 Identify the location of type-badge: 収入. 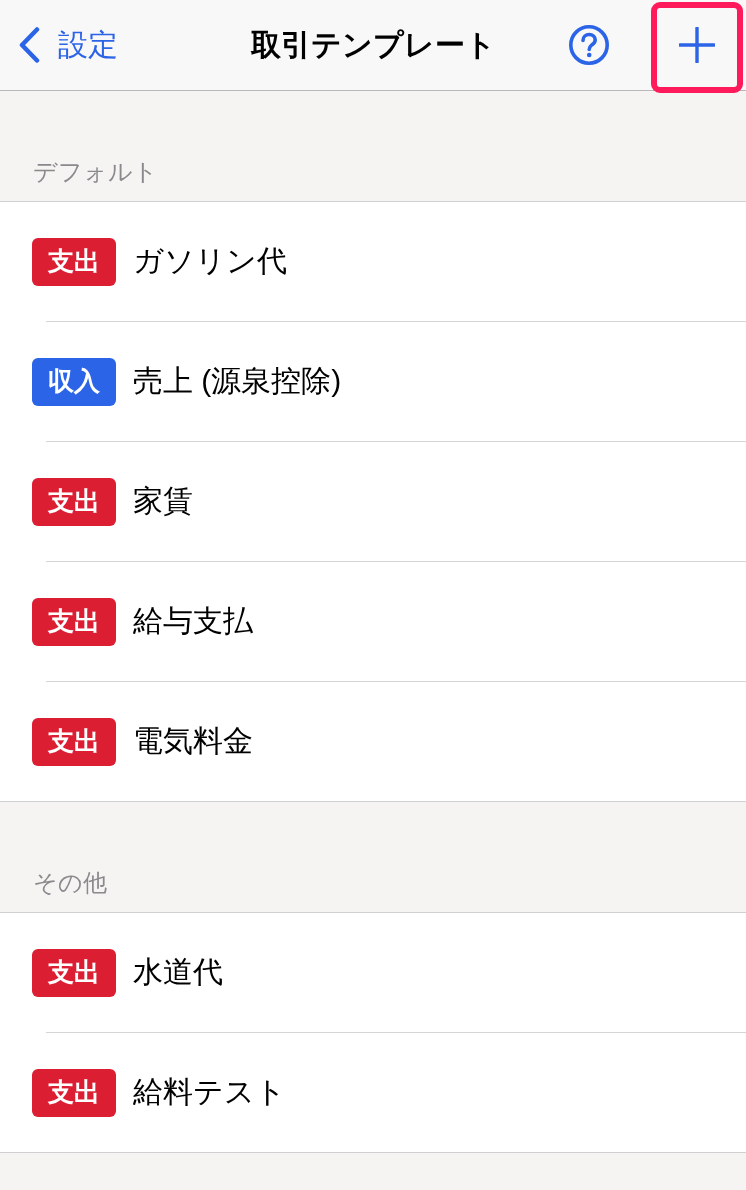
(74, 381).